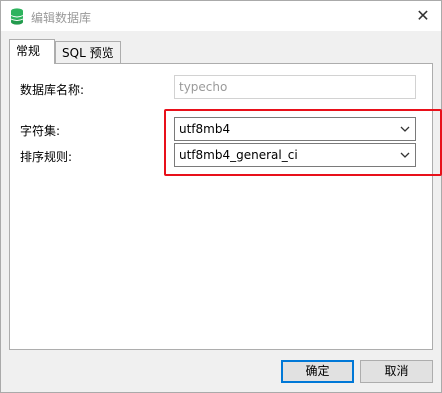 Image resolution: width=442 pixels, height=393 pixels. Describe the element at coordinates (205, 129) in the screenshot. I see `charset-value: utf8mb4` at that location.